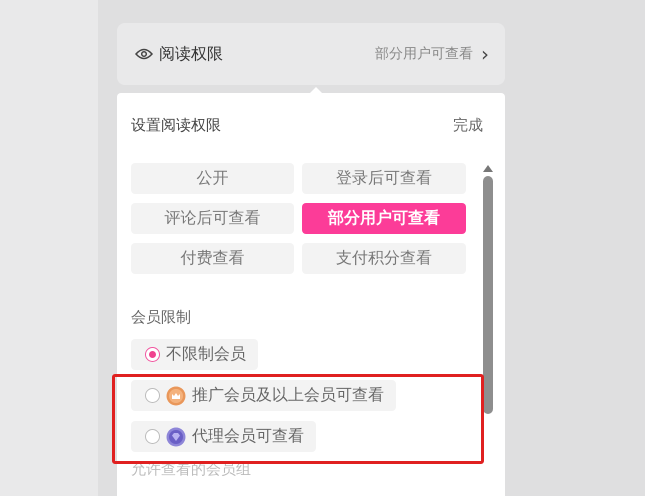 This screenshot has width=645, height=496. Describe the element at coordinates (176, 125) in the screenshot. I see `popup-title: 设置阅读权限` at that location.